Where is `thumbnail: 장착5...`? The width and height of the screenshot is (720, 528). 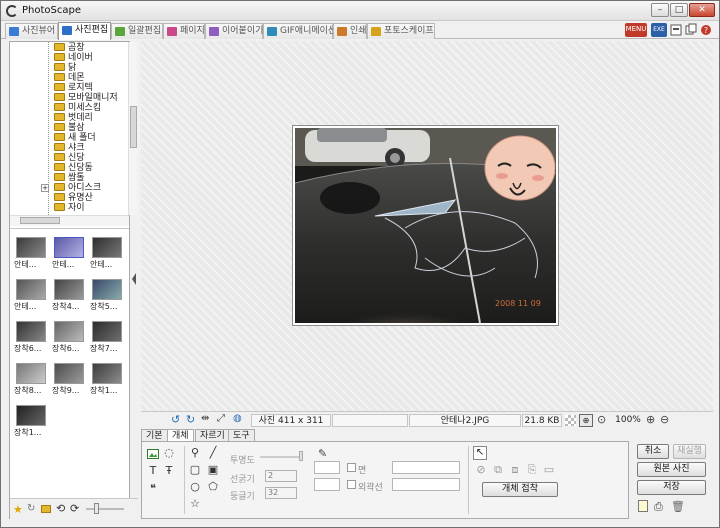 thumbnail: 장착5... is located at coordinates (107, 295).